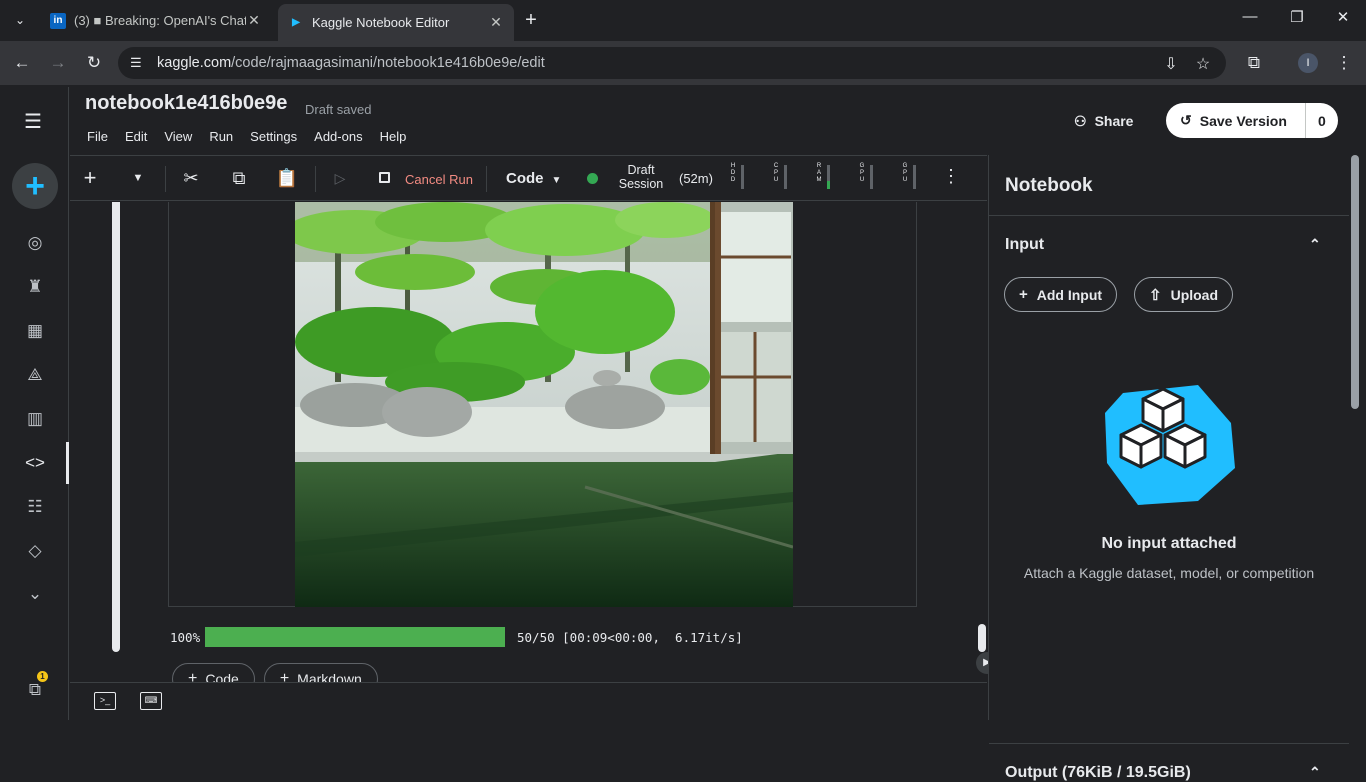  I want to click on keyboard-icon: ⌨, so click(151, 701).